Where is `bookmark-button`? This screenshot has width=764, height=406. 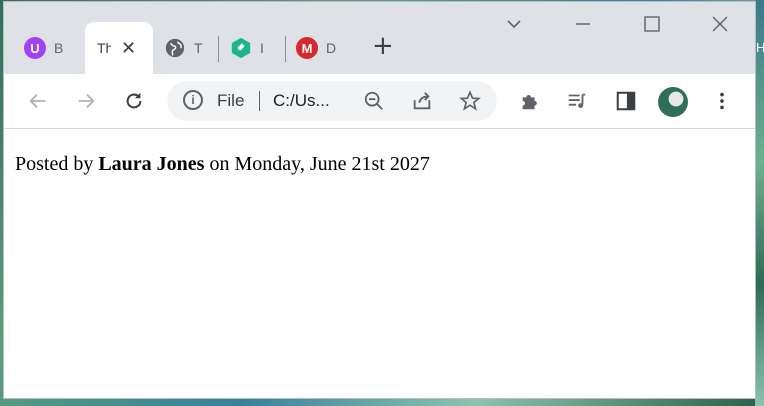 bookmark-button is located at coordinates (470, 101).